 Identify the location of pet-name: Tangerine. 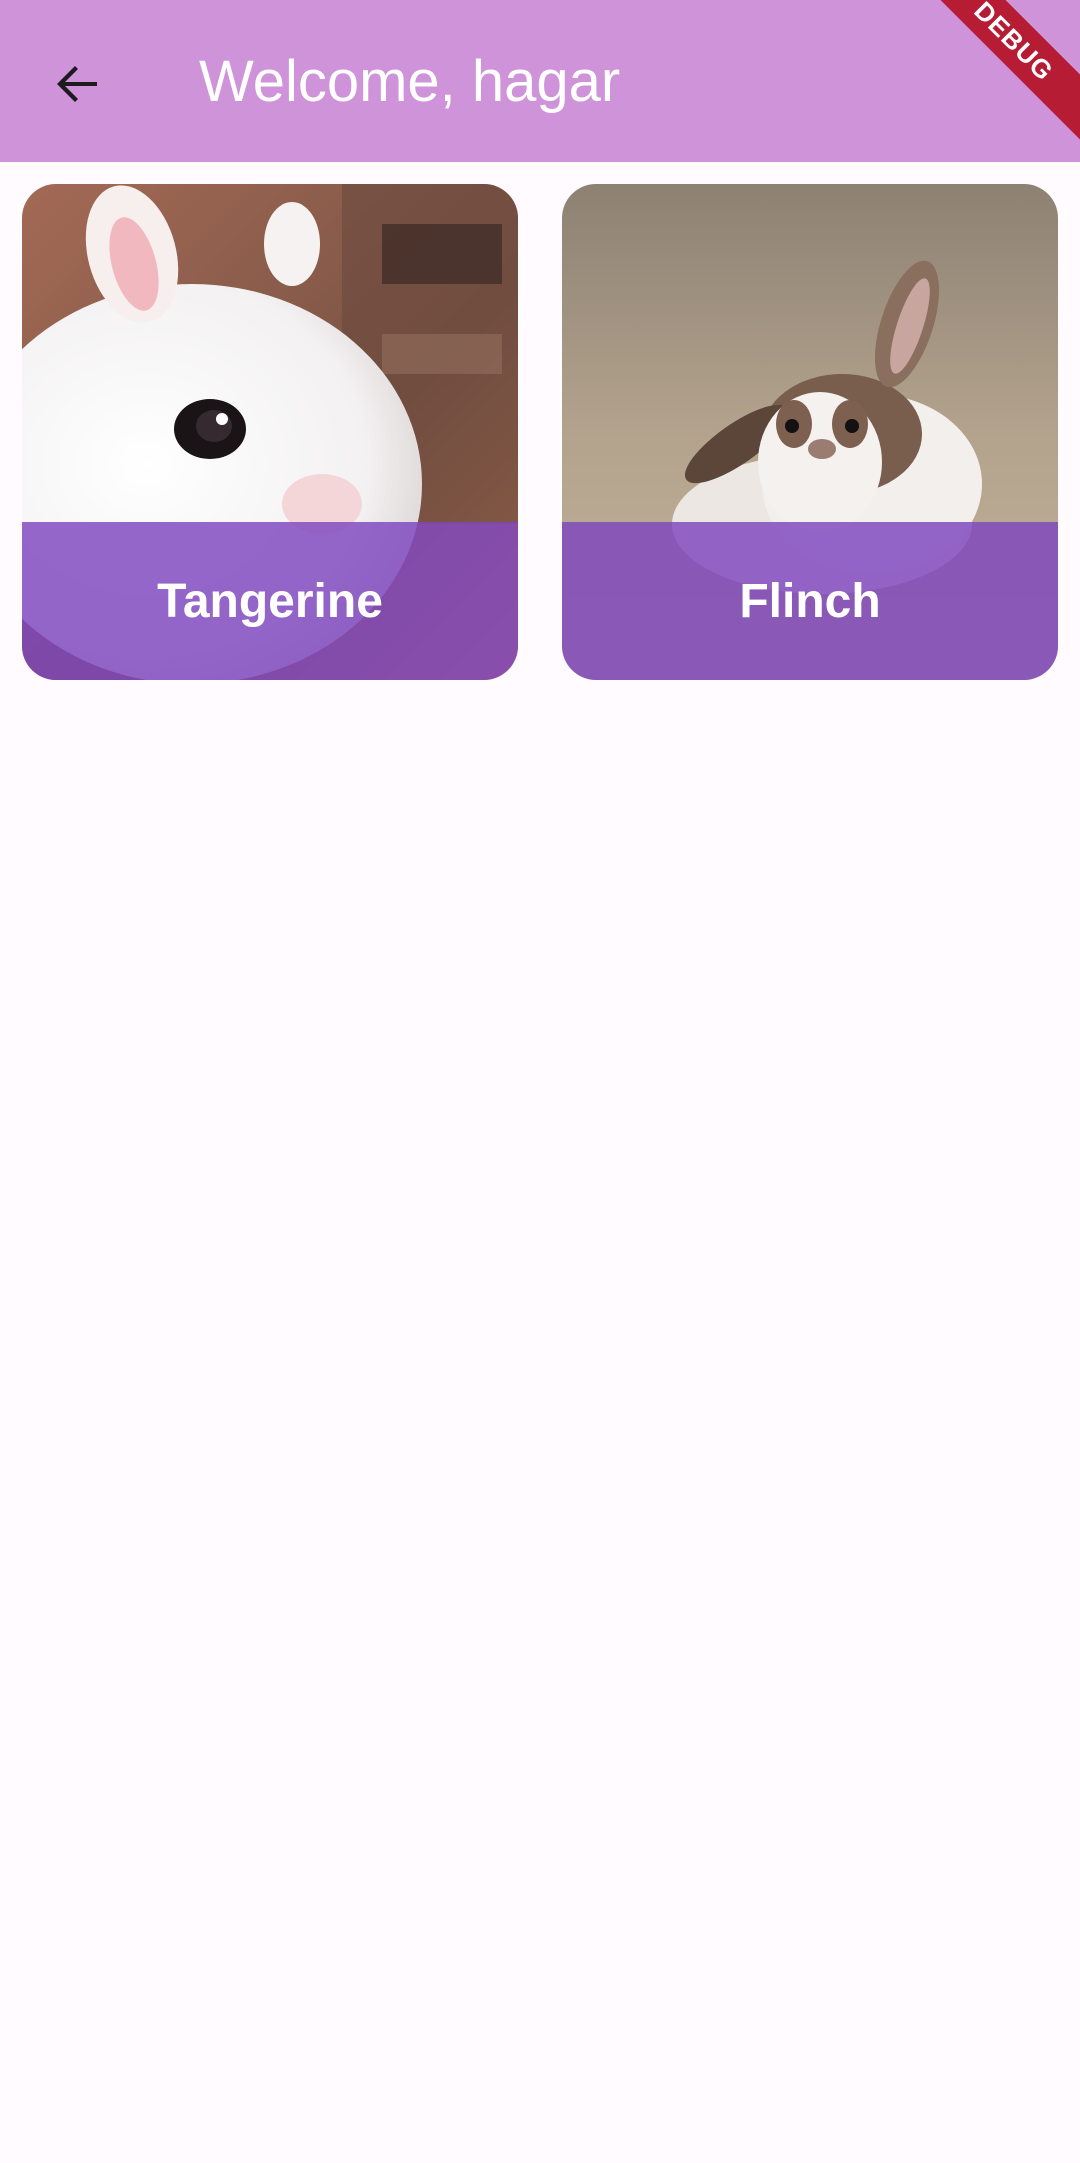
(270, 601).